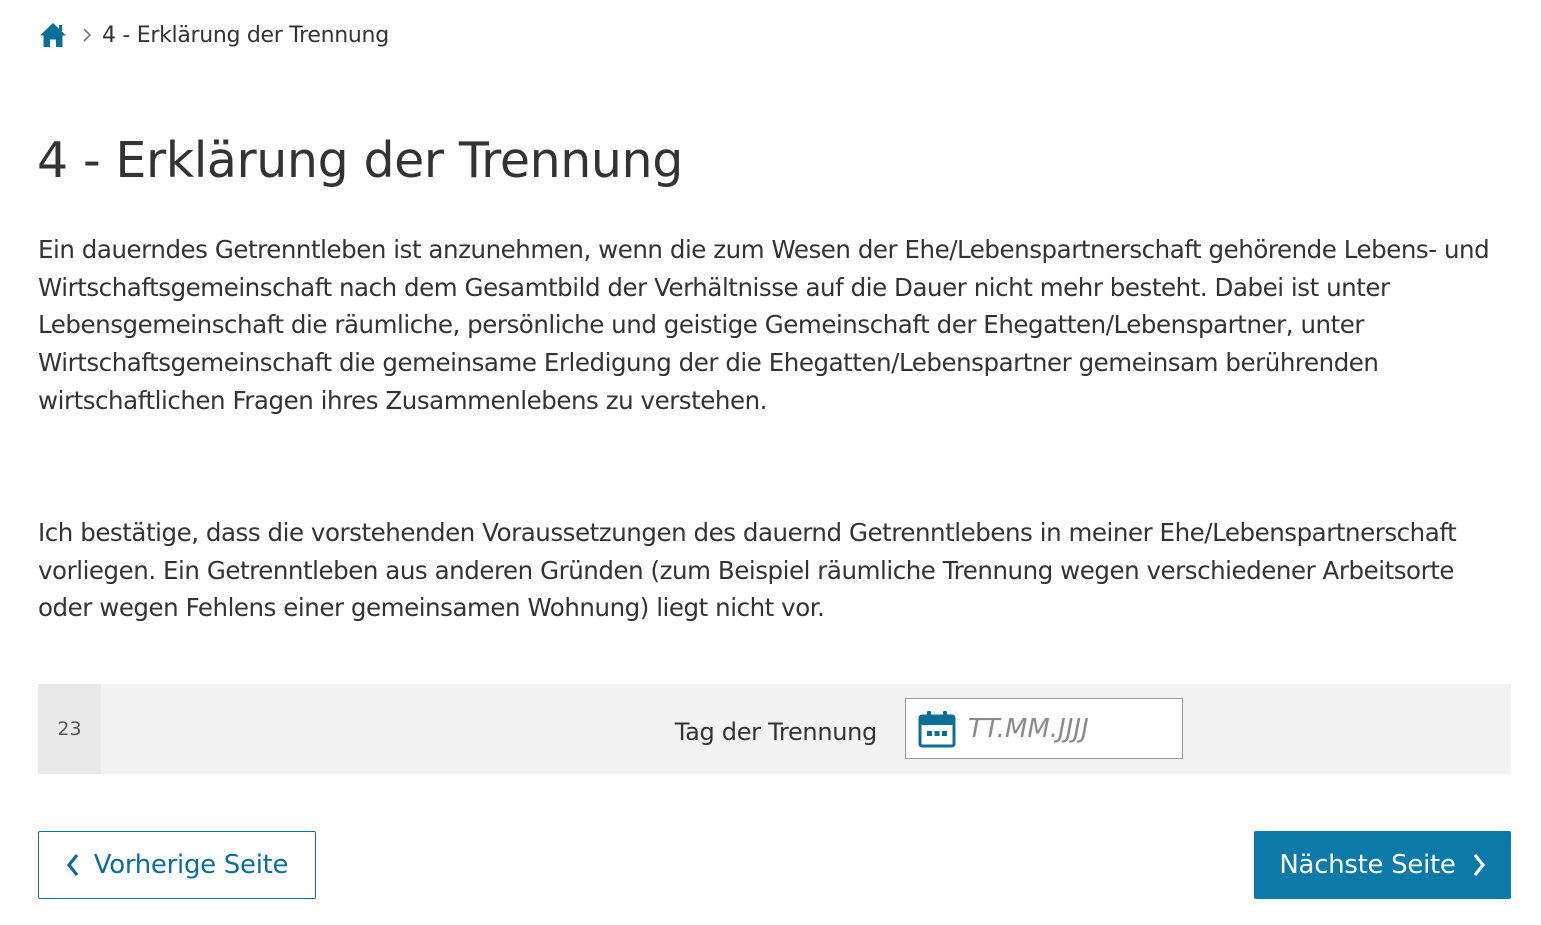 Image resolution: width=1541 pixels, height=925 pixels. What do you see at coordinates (1068, 728) in the screenshot?
I see `separation-date-input` at bounding box center [1068, 728].